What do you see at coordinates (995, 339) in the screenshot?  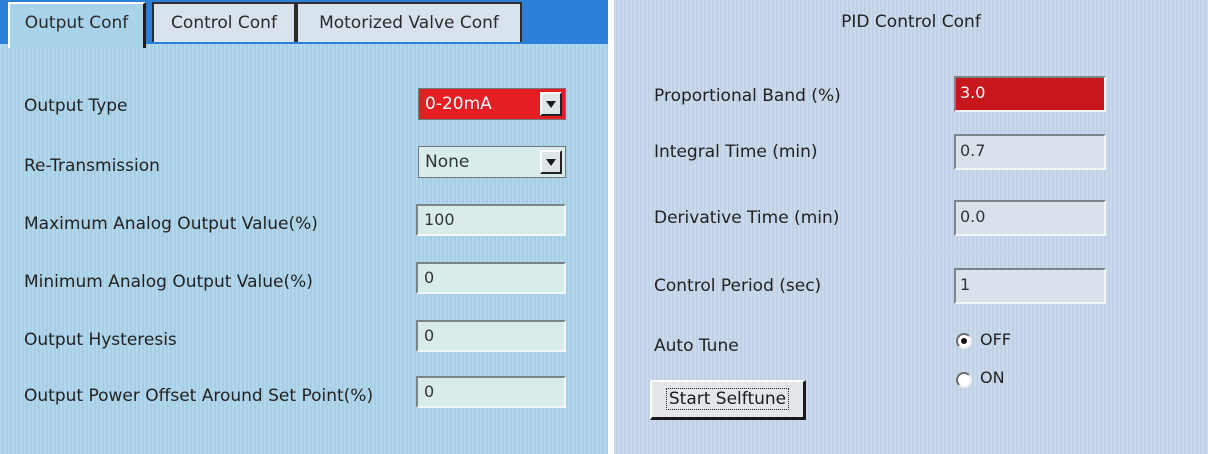 I see `auto-tune-off-label: OFF` at bounding box center [995, 339].